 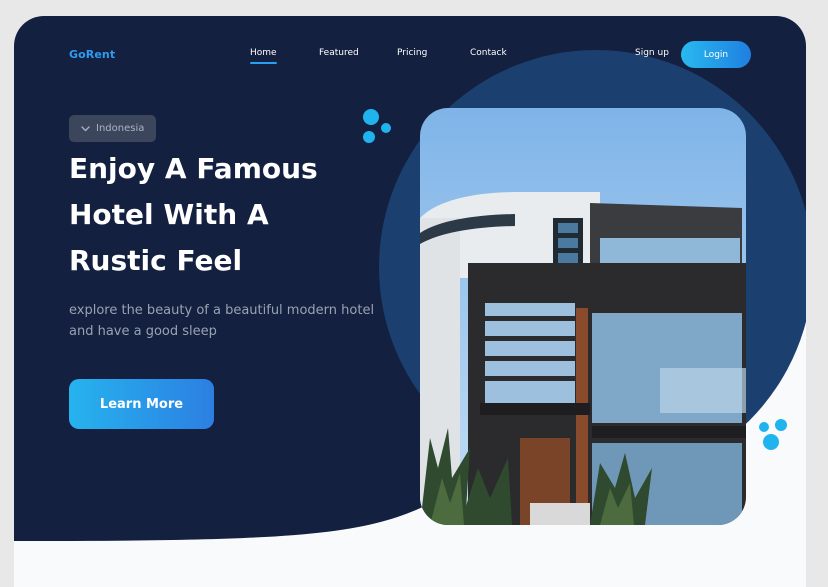 I want to click on nav-item-home: Home, so click(x=263, y=56).